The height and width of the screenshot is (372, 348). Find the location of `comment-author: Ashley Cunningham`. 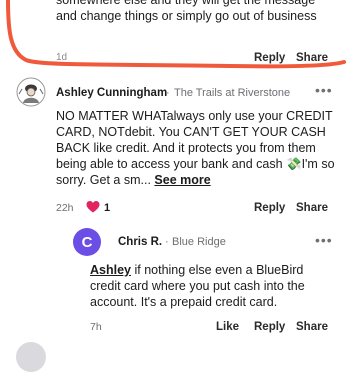

comment-author: Ashley Cunningham is located at coordinates (111, 93).